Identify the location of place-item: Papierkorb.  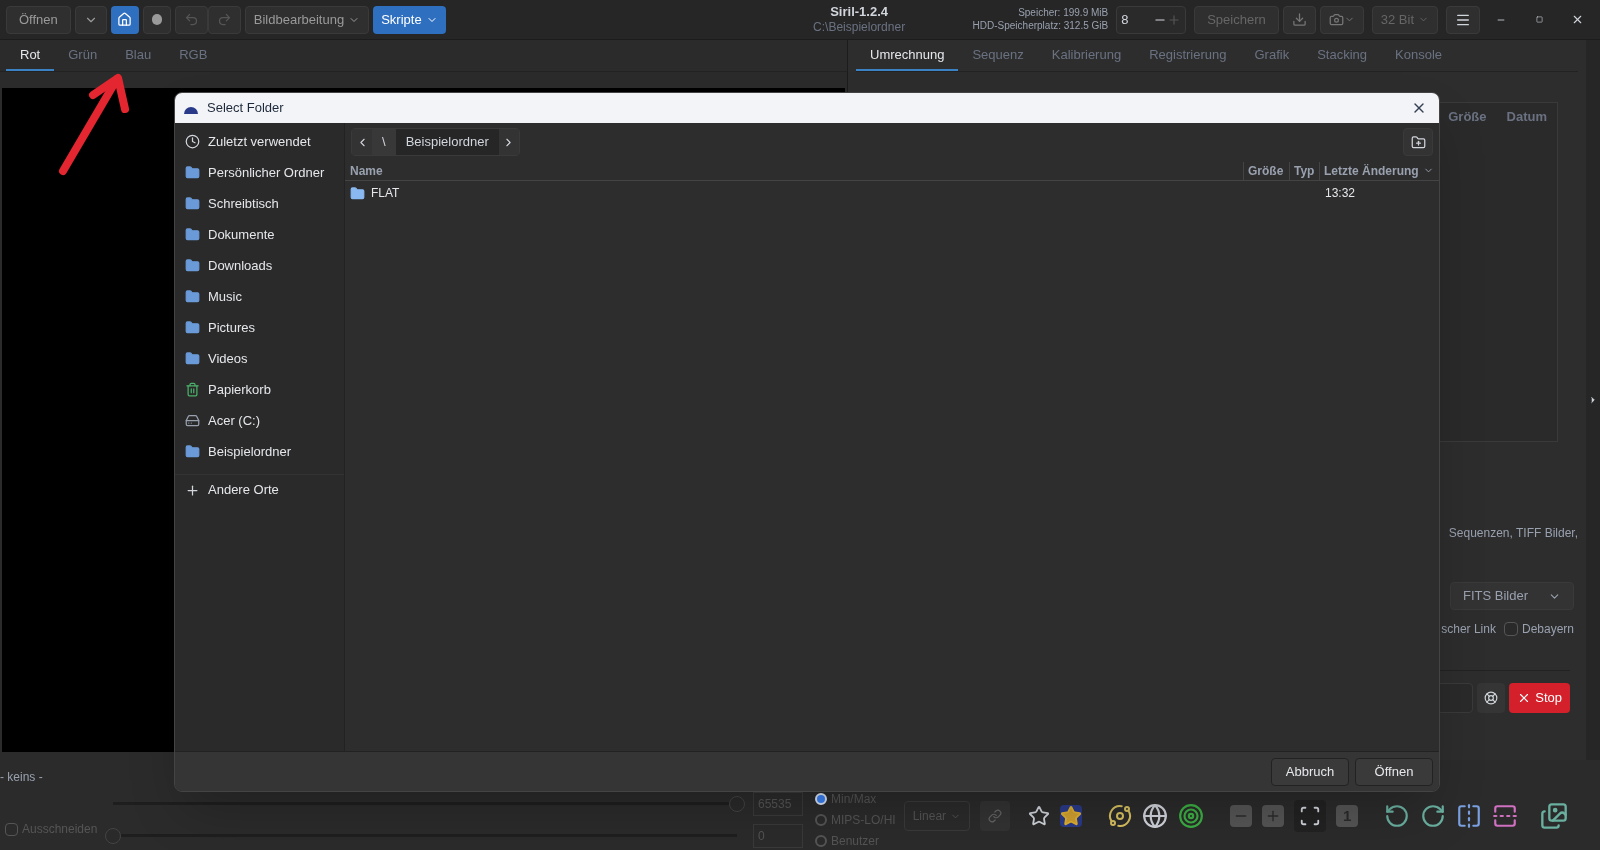
(259, 389).